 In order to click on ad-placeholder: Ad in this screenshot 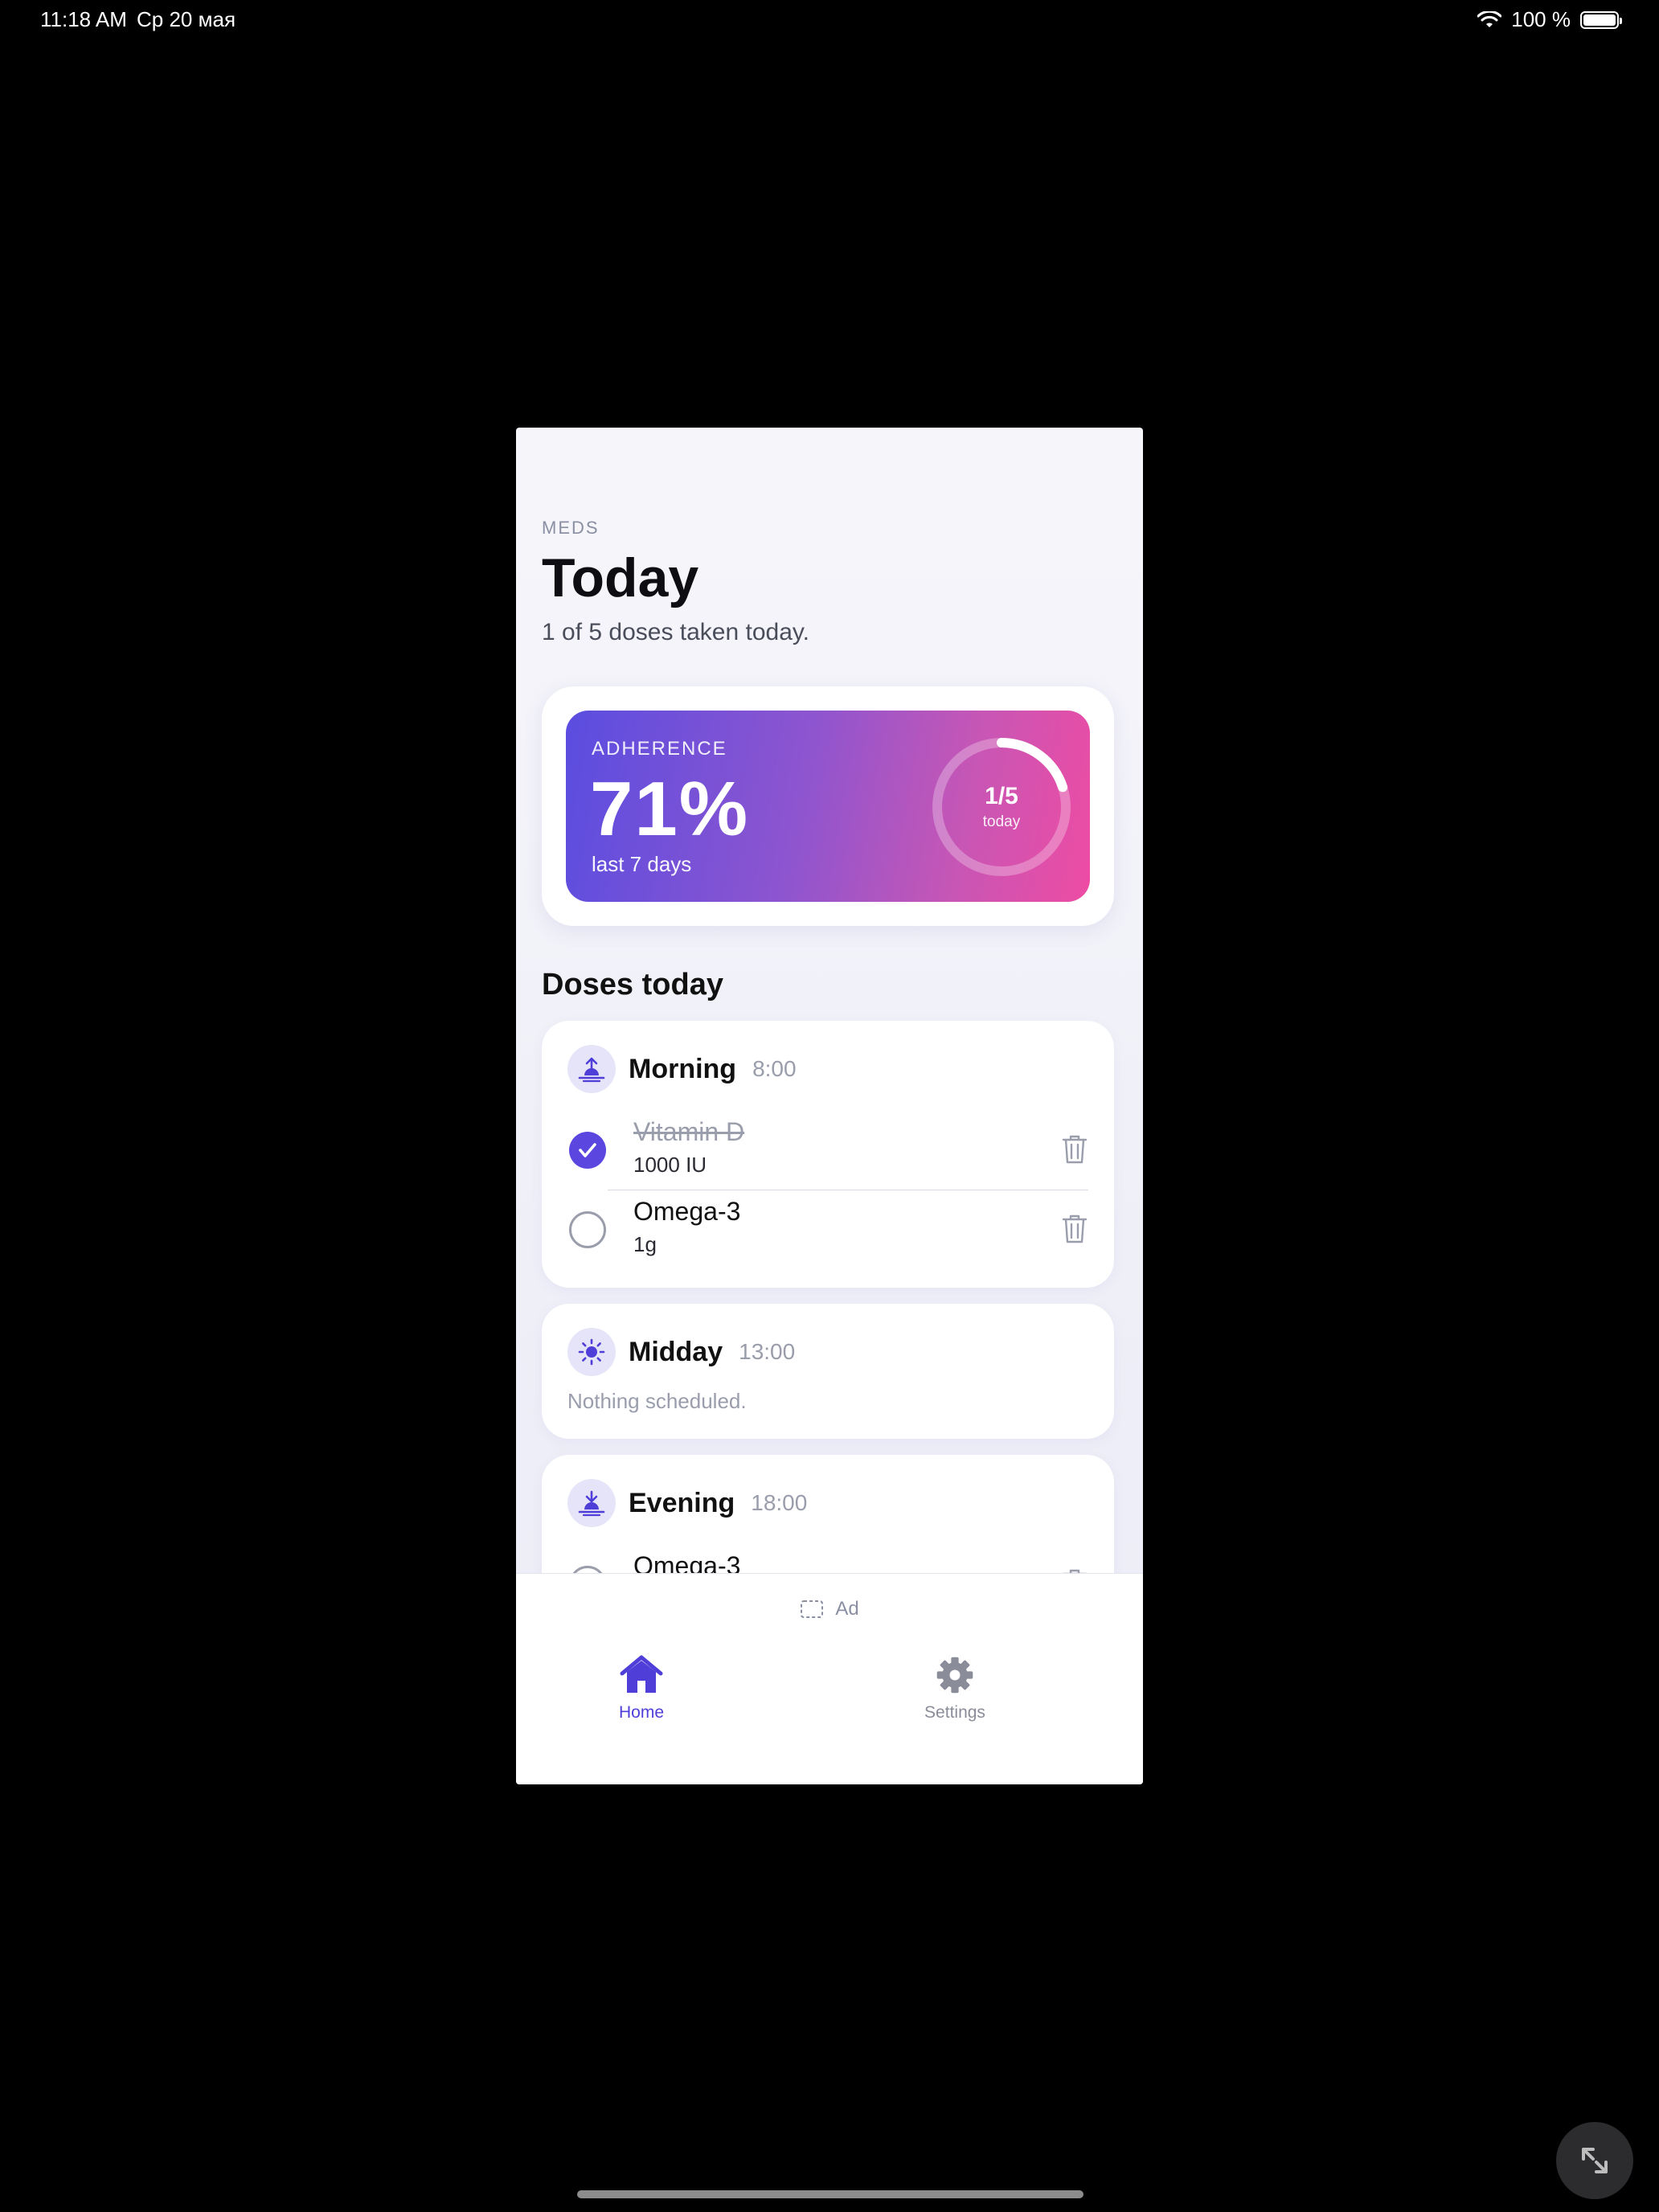, I will do `click(829, 1609)`.